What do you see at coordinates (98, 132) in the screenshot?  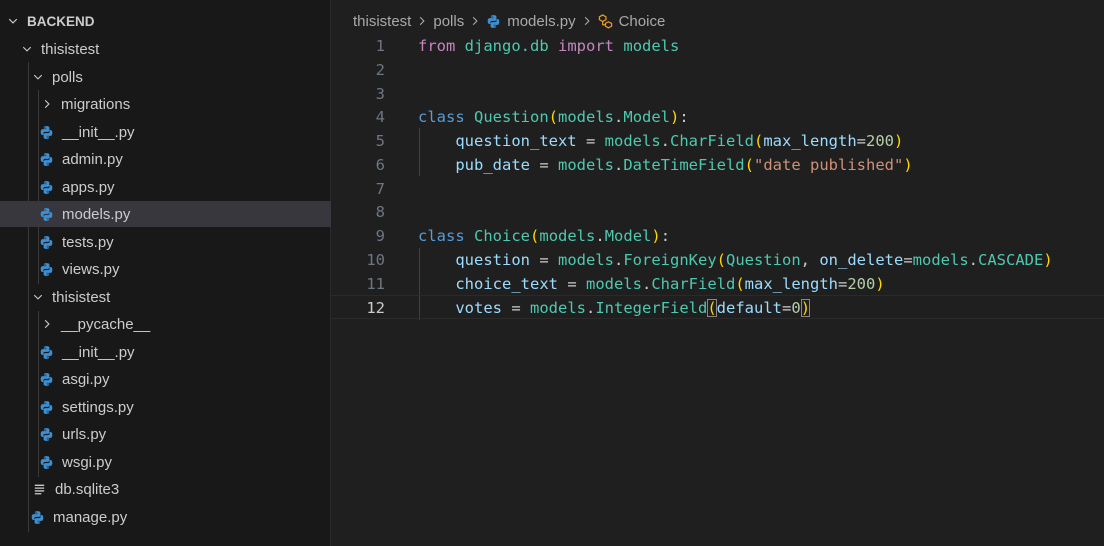 I see `tree-item-label: __init__.py` at bounding box center [98, 132].